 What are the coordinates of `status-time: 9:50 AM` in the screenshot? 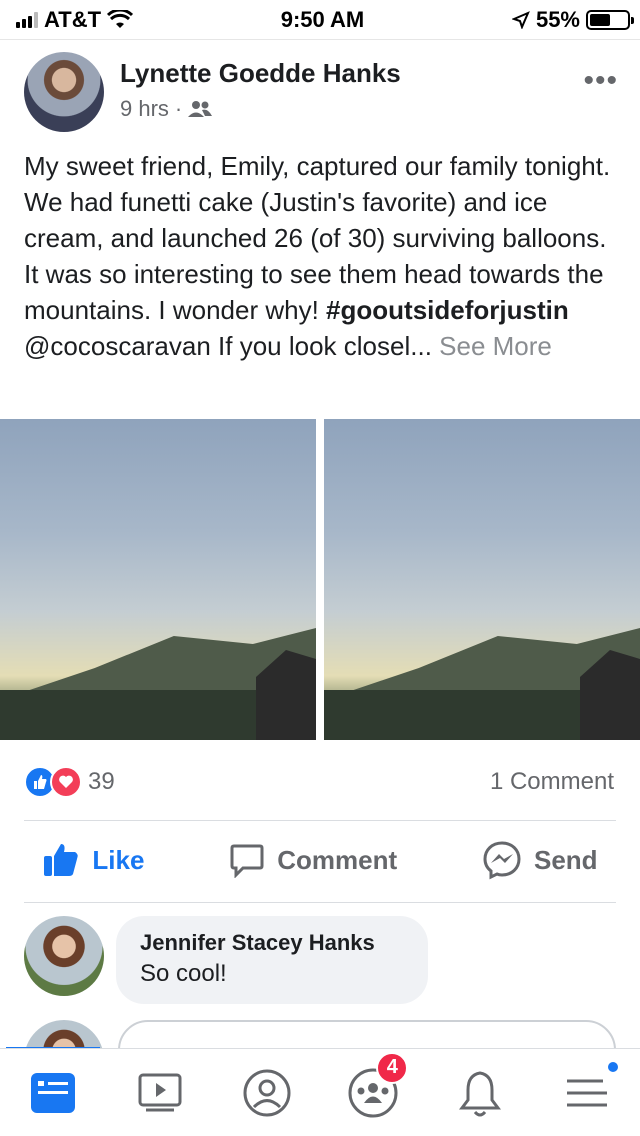 It's located at (322, 19).